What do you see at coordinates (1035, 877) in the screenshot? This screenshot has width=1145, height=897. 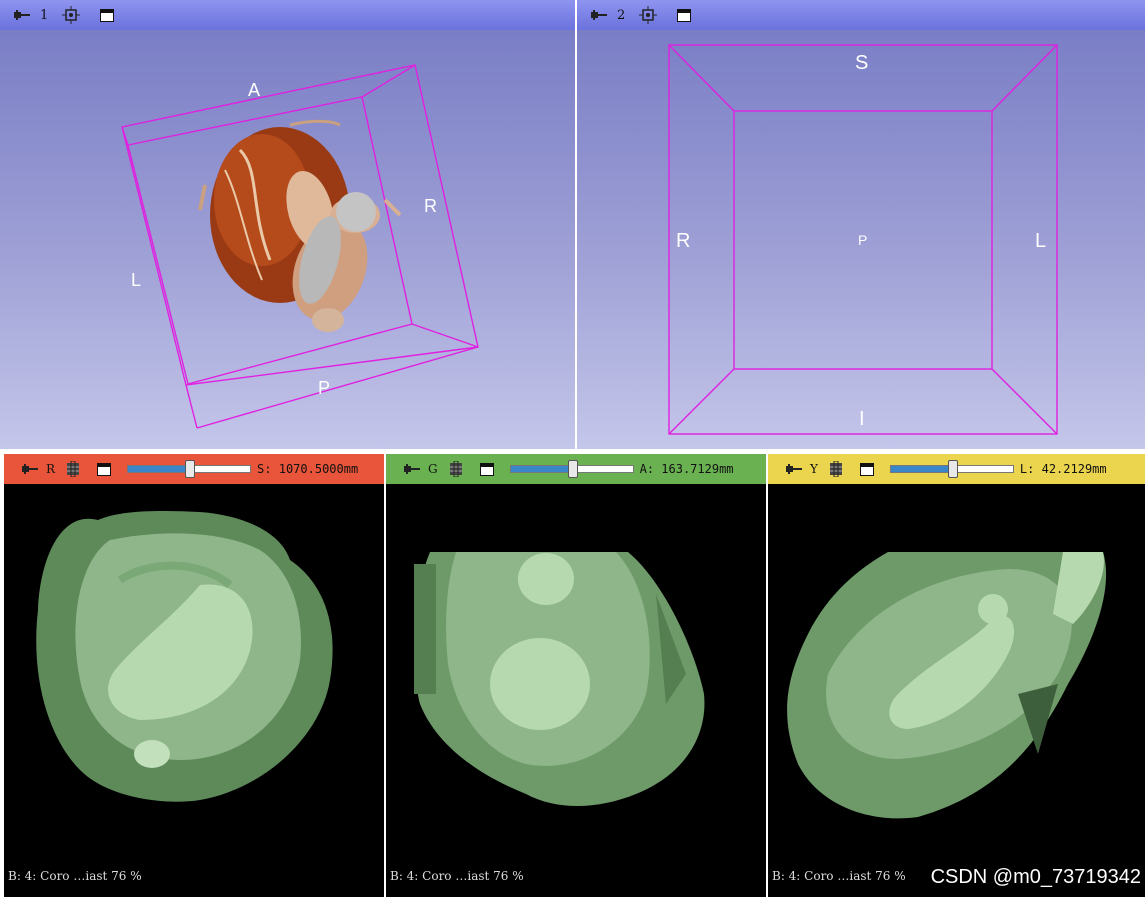 I see `watermark: CSDN @m0_73719342` at bounding box center [1035, 877].